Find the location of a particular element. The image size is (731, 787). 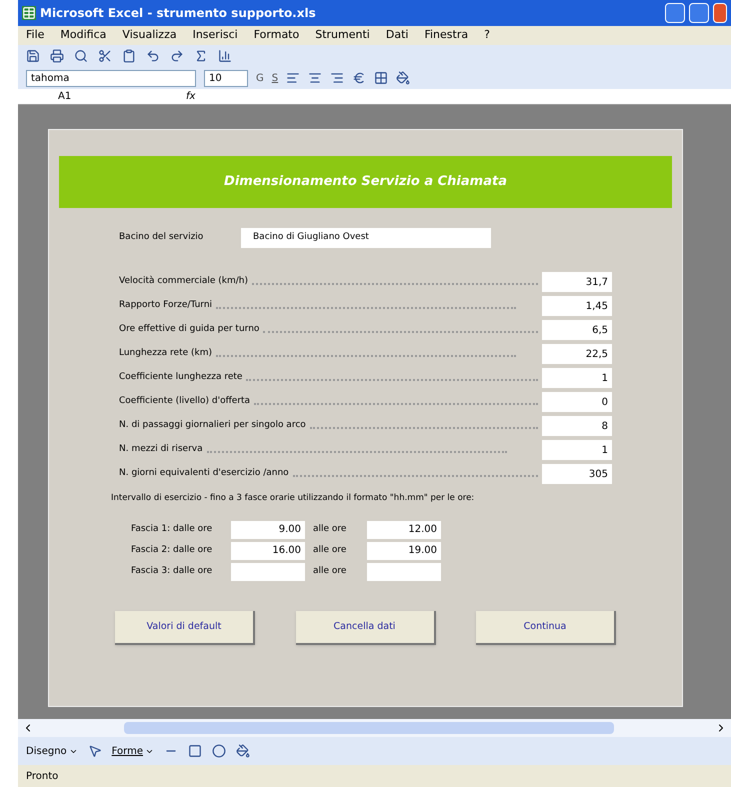

rectangle-icon is located at coordinates (195, 751).